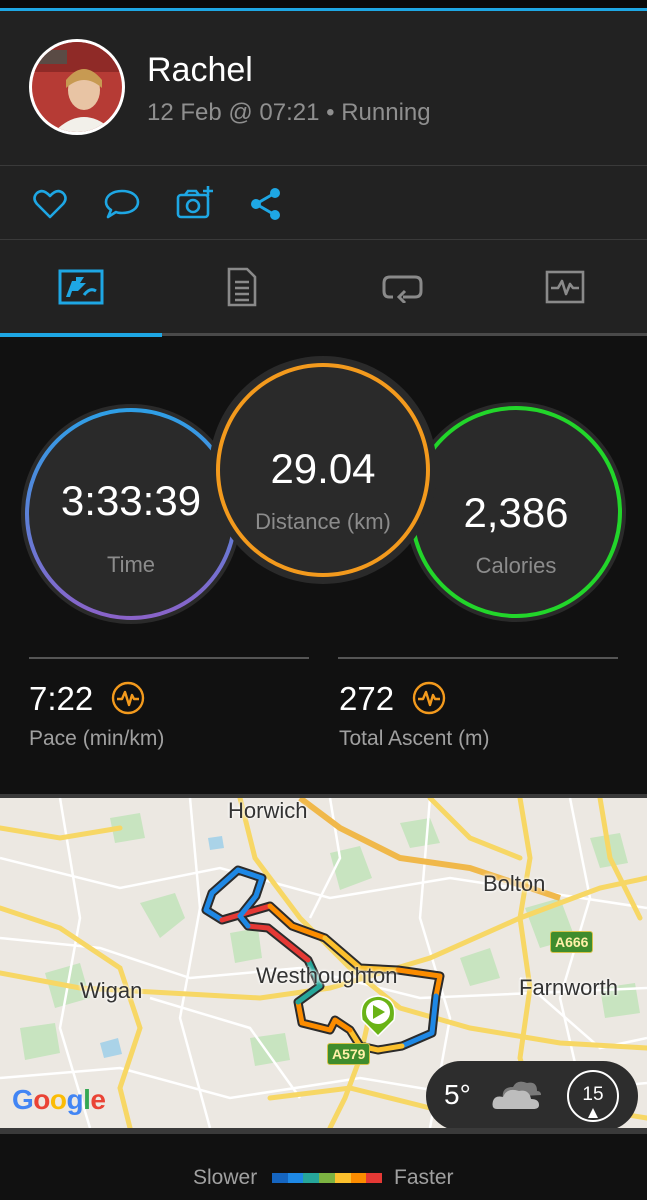 The image size is (647, 1200). Describe the element at coordinates (59, 1099) in the screenshot. I see `google-logo: Google` at that location.